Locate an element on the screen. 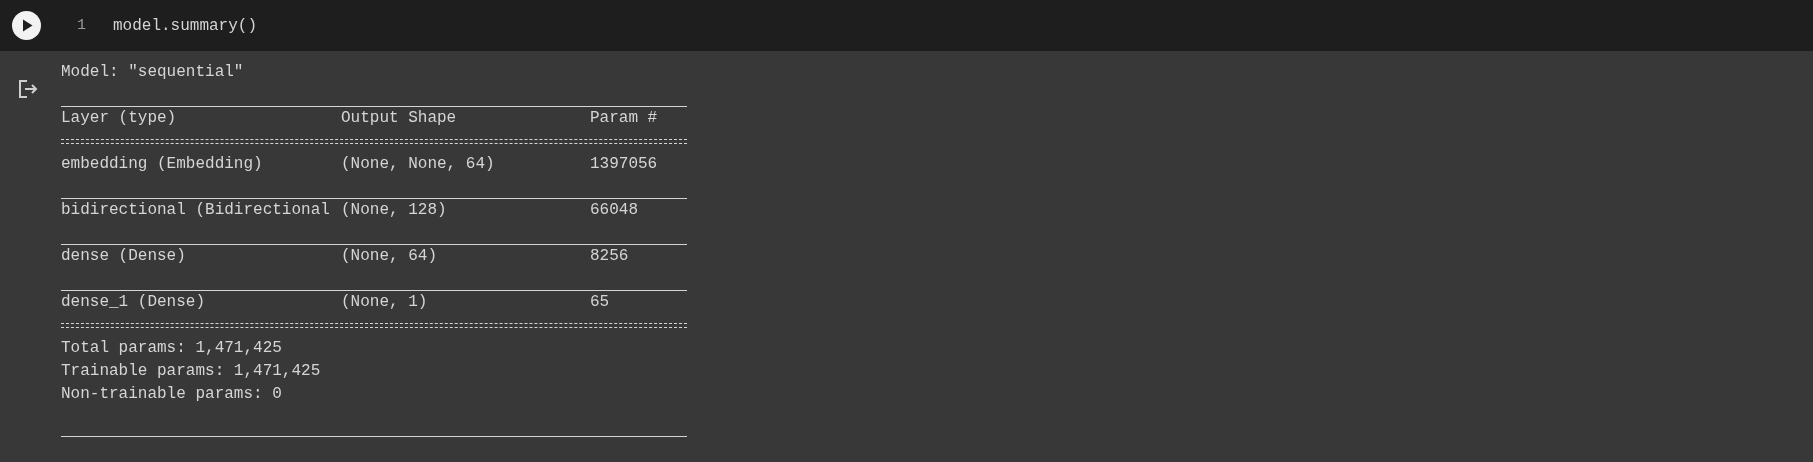  table-cell-text: (None, 64) is located at coordinates (389, 256).